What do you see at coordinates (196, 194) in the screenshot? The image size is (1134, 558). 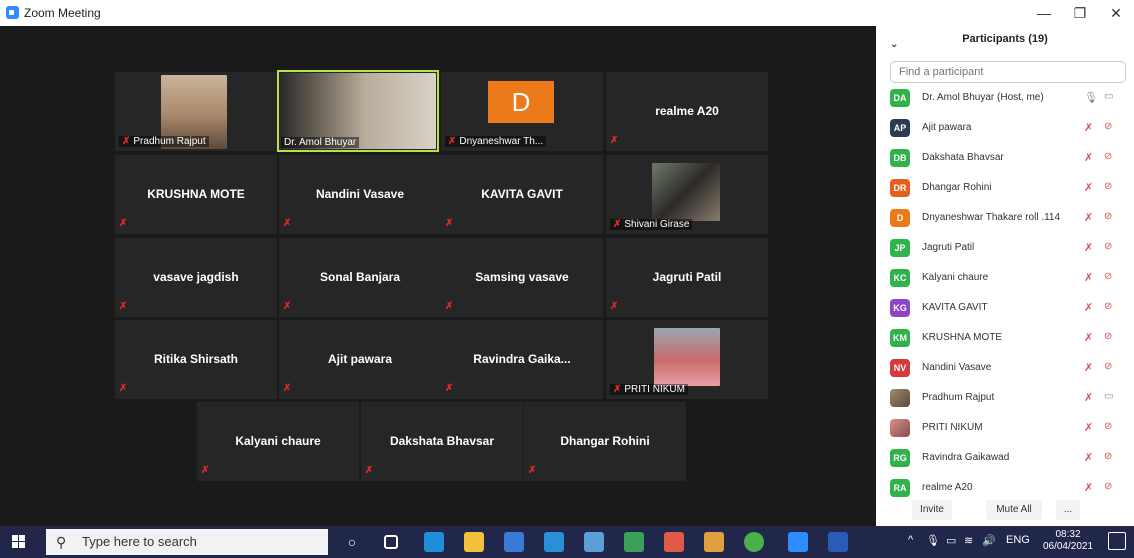 I see `video-tile: KRUSHNA MOTE ✗` at bounding box center [196, 194].